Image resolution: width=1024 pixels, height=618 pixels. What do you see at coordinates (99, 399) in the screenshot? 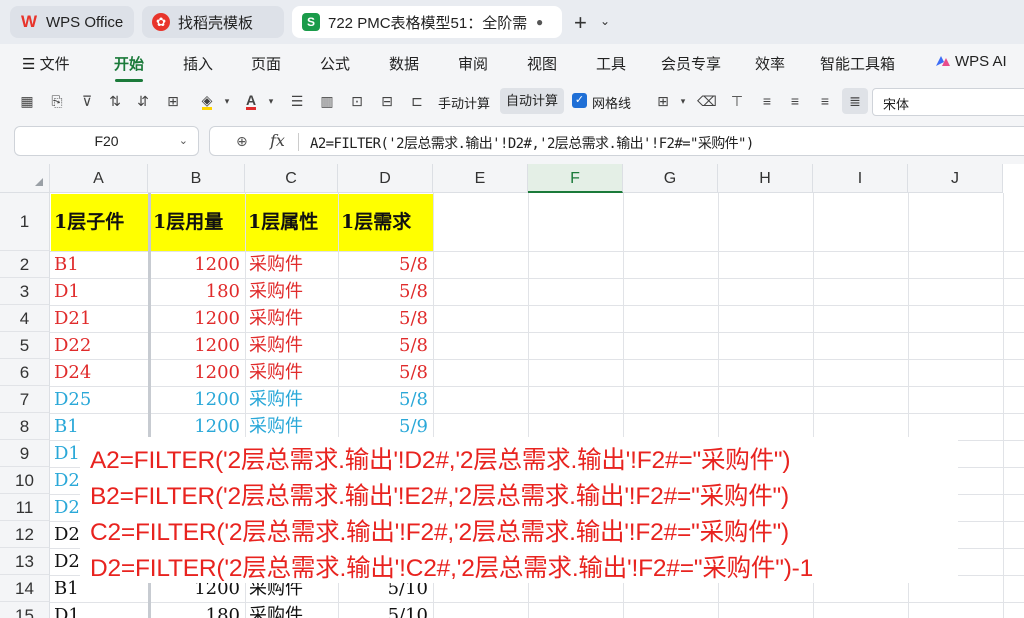
I see `cell-a7: D25` at bounding box center [99, 399].